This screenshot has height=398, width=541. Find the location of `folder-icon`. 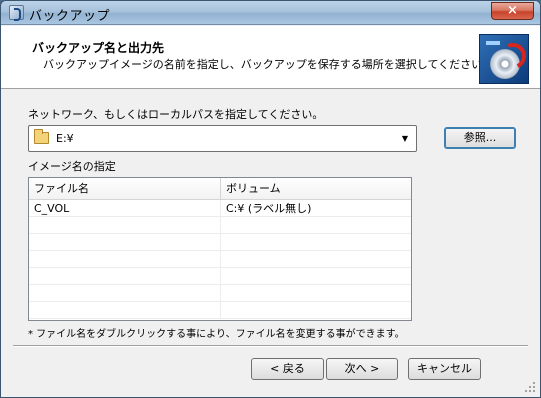

folder-icon is located at coordinates (41, 136).